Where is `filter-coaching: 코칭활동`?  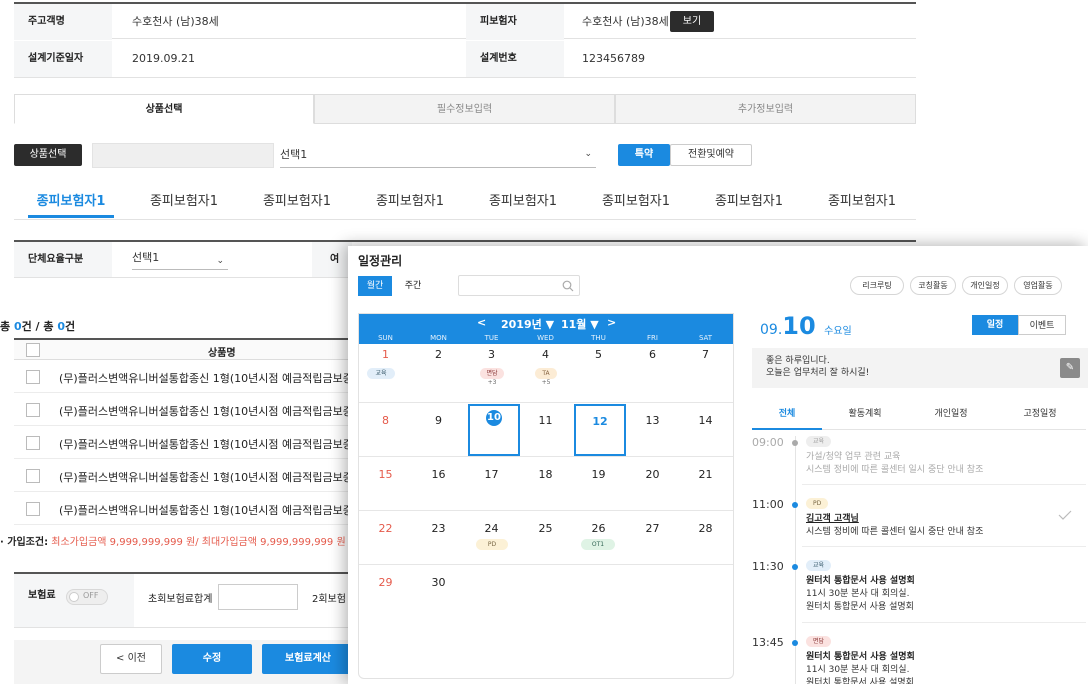 filter-coaching: 코칭활동 is located at coordinates (933, 285).